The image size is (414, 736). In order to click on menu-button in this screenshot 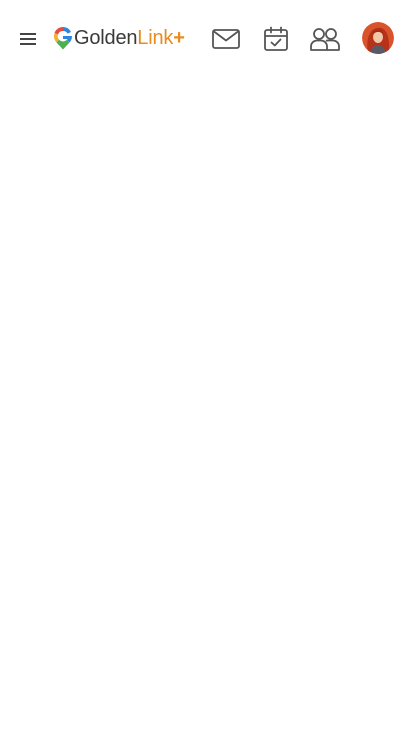, I will do `click(29, 39)`.